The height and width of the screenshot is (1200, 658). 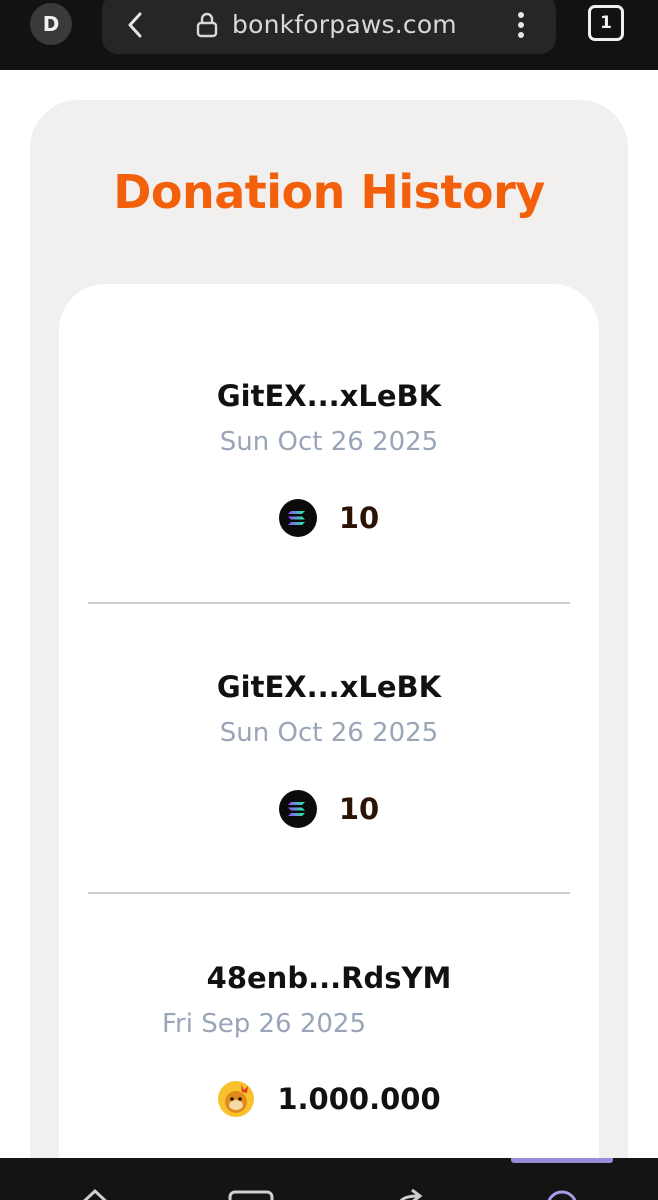 I want to click on lock-icon, so click(x=207, y=25).